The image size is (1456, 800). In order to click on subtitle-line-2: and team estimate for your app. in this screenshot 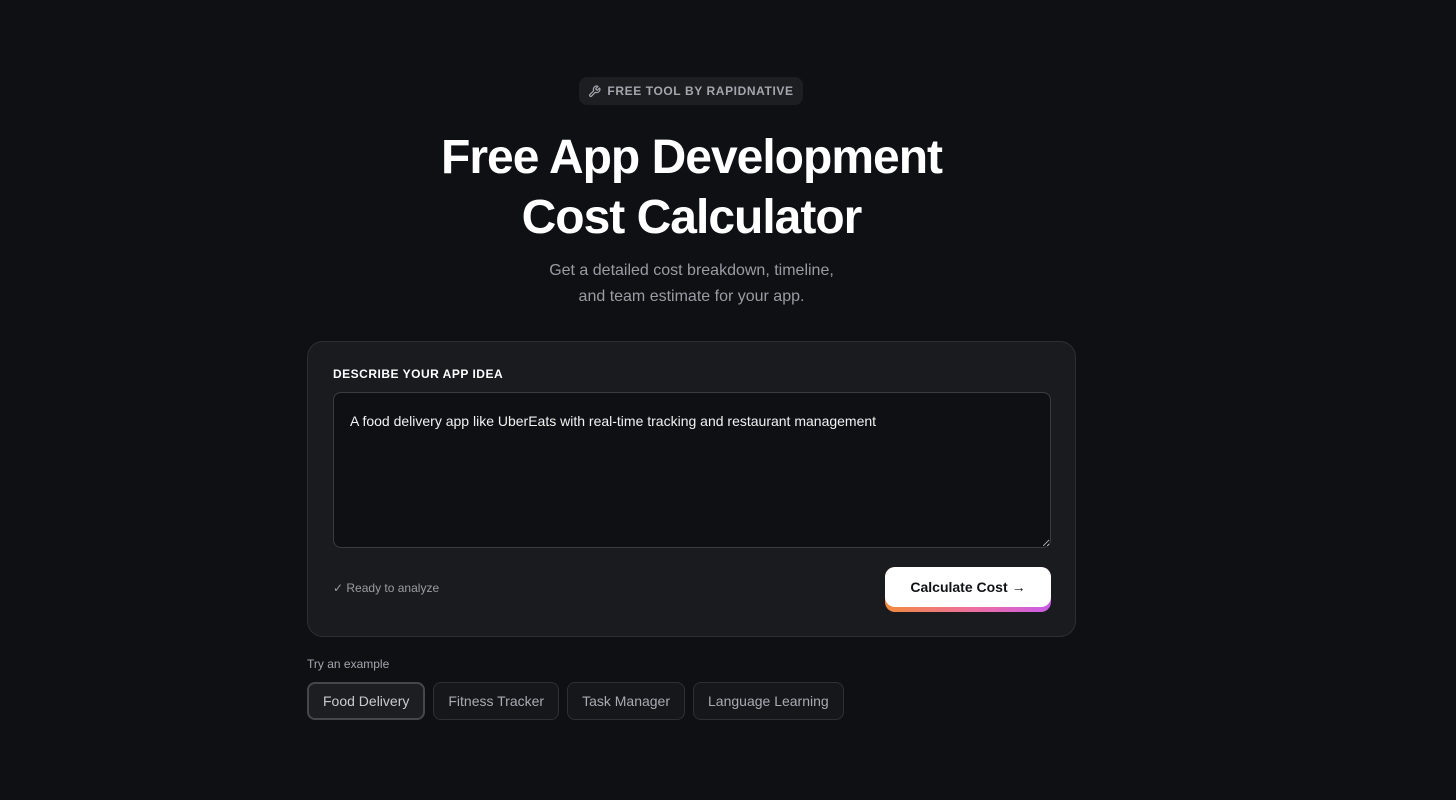, I will do `click(691, 296)`.